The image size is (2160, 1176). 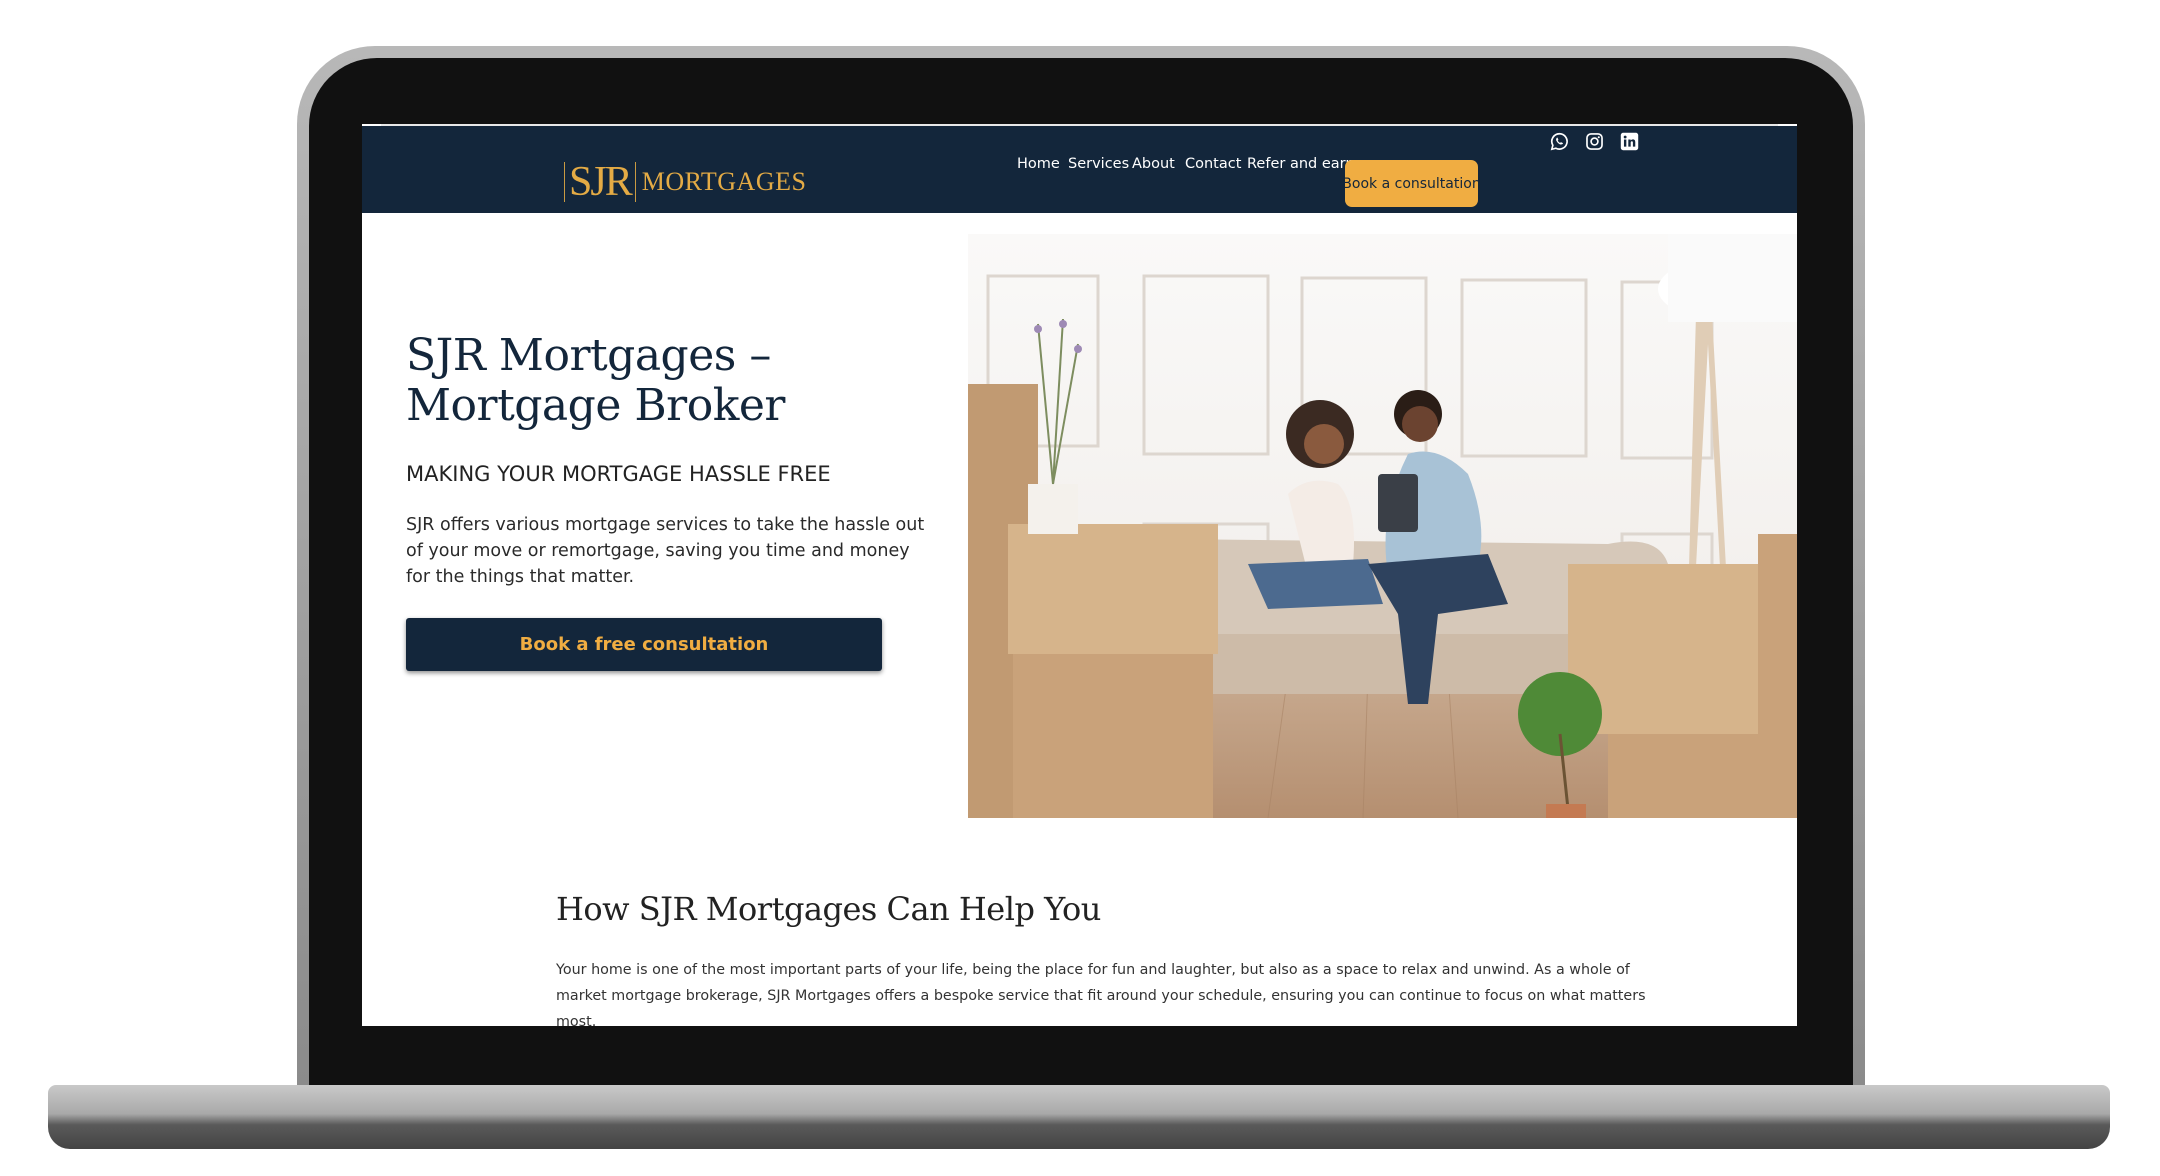 I want to click on nav-services: Services, so click(x=1098, y=164).